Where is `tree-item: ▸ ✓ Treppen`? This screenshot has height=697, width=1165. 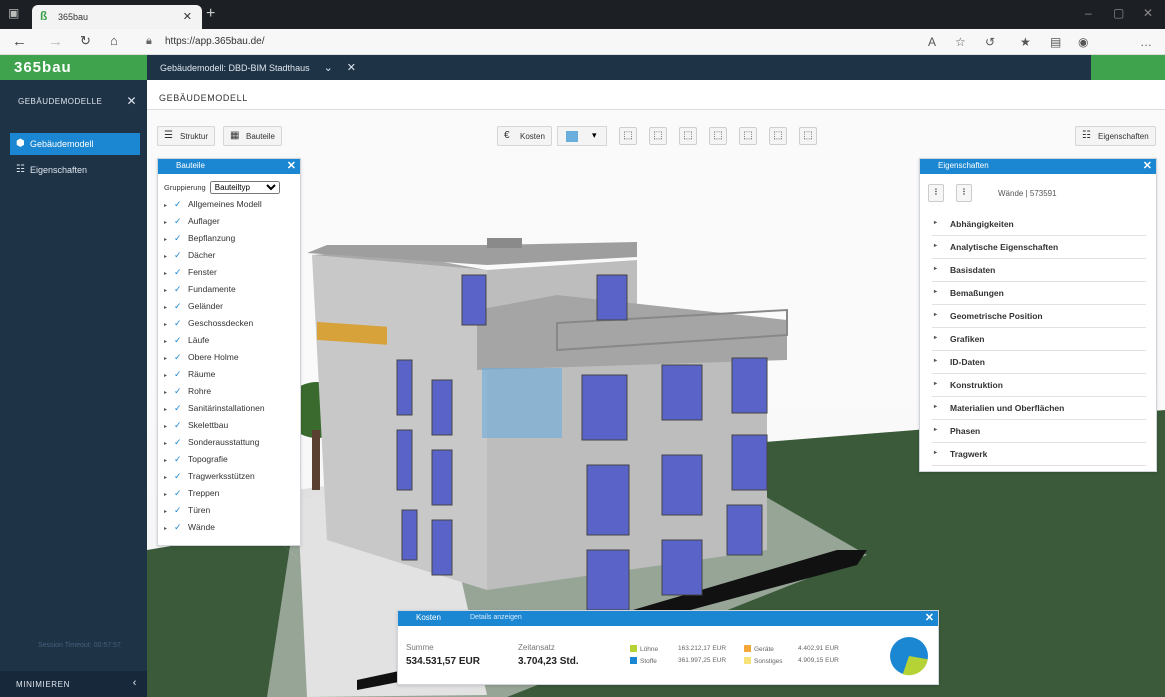 tree-item: ▸ ✓ Treppen is located at coordinates (191, 496).